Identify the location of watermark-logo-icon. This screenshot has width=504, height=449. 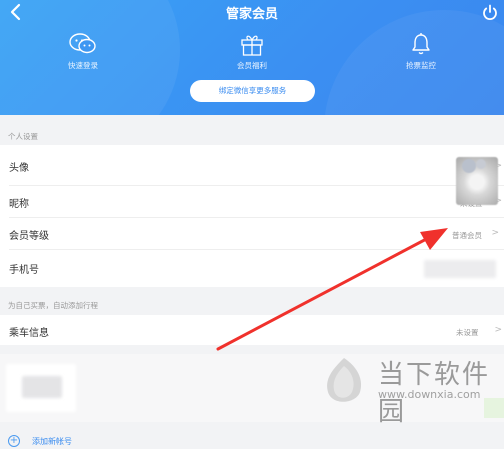
(344, 380).